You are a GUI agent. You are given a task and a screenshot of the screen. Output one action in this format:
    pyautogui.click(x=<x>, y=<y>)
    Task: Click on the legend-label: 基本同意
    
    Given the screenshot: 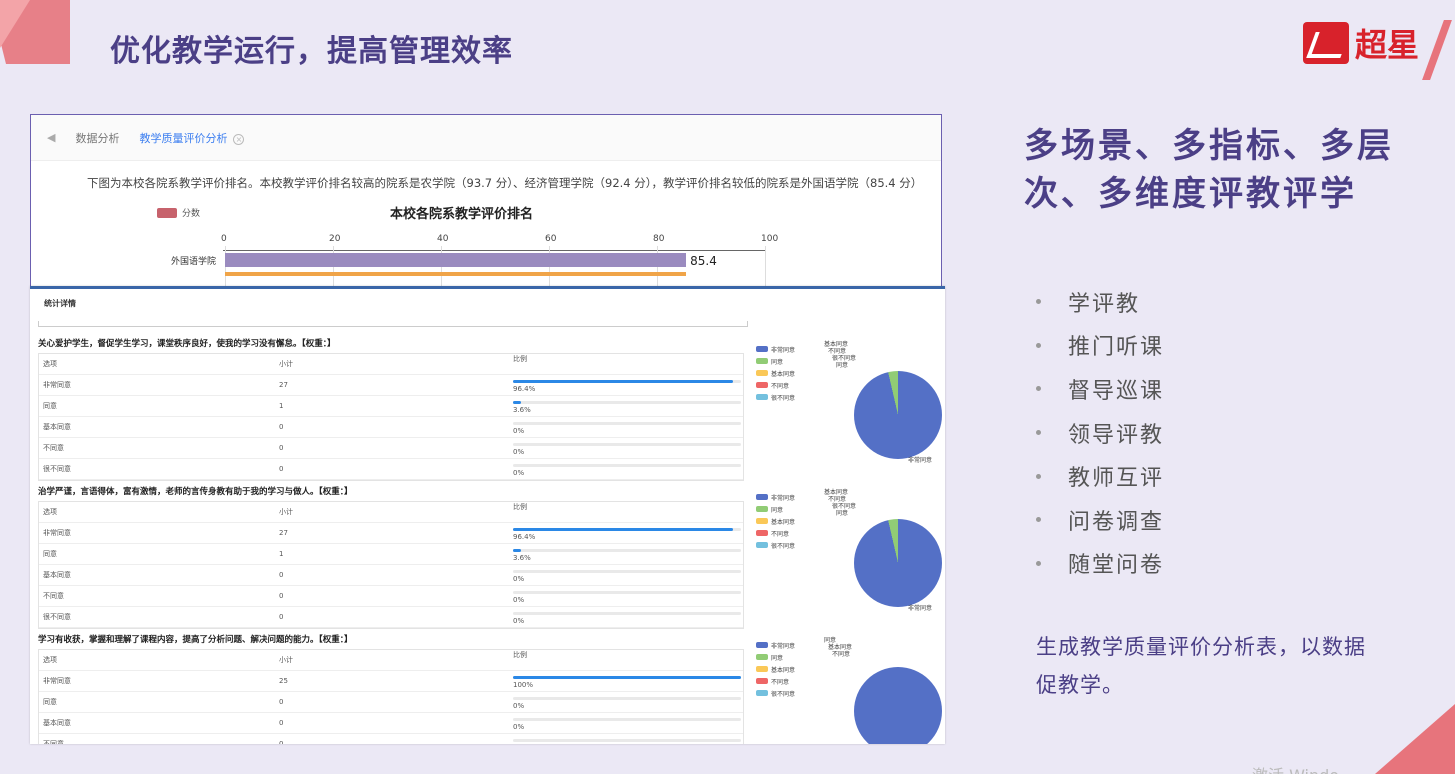 What is the action you would take?
    pyautogui.click(x=783, y=374)
    